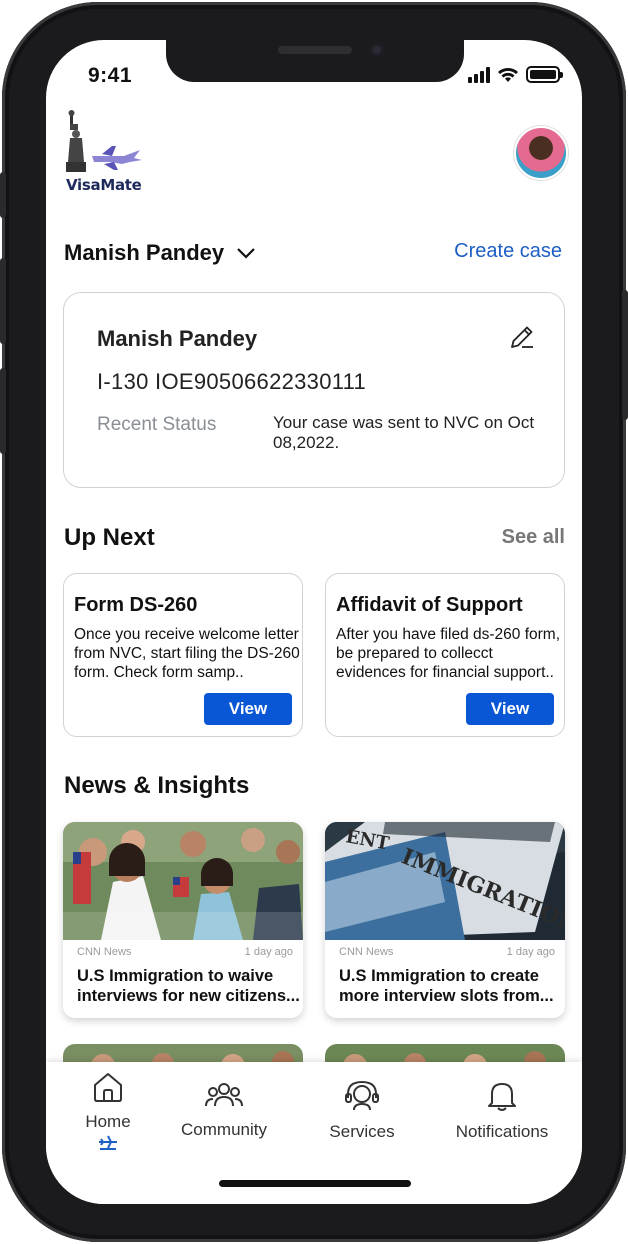 This screenshot has height=1244, width=628. I want to click on news-headline-line: U.S Immigration to create, so click(439, 976).